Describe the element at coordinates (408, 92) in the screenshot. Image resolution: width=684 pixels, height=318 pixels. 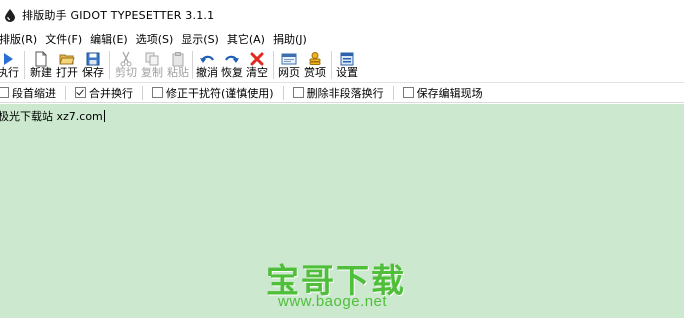
I see `save-session-checkbox` at that location.